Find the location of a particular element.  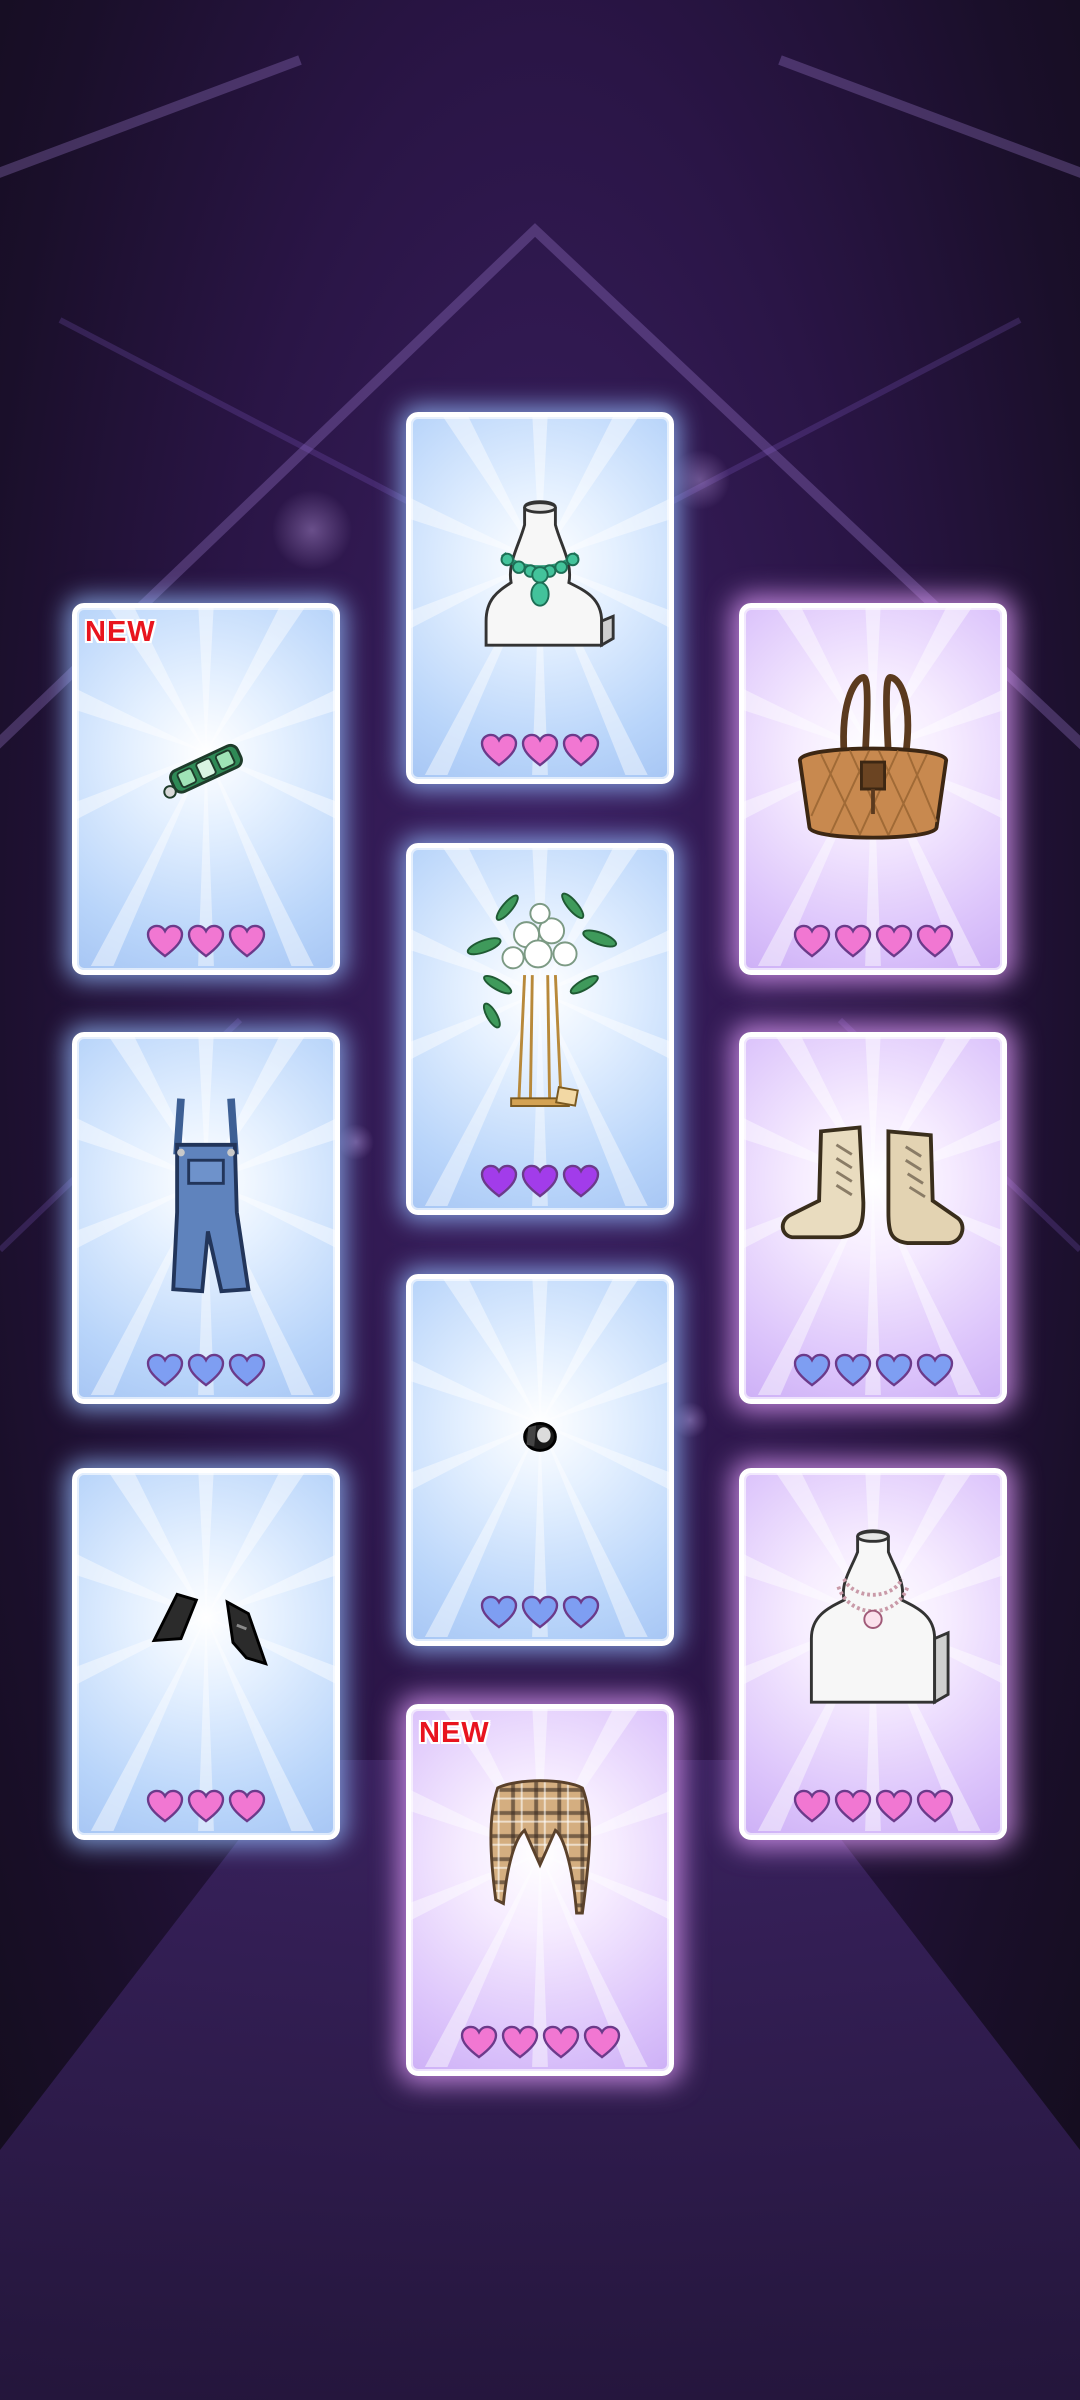

reward-card-overalls is located at coordinates (206, 1218).